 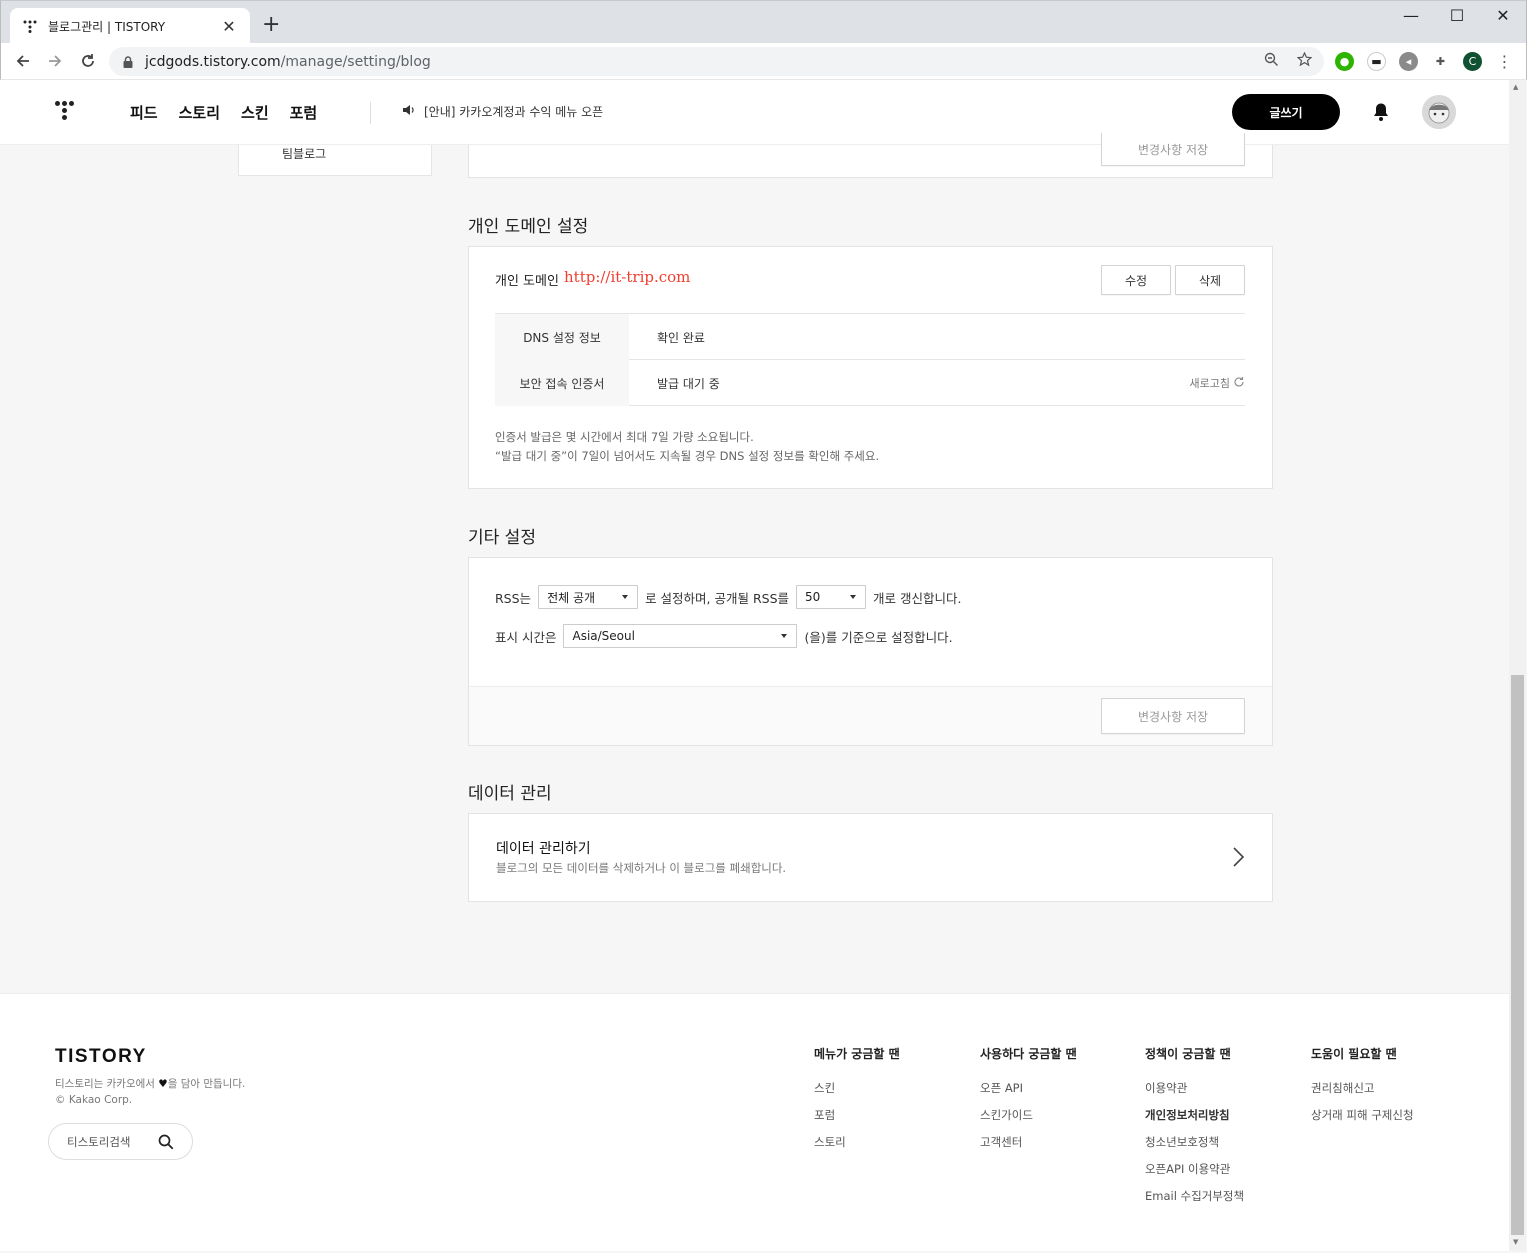 I want to click on extensions-puzzle-icon: ✚, so click(x=1440, y=61).